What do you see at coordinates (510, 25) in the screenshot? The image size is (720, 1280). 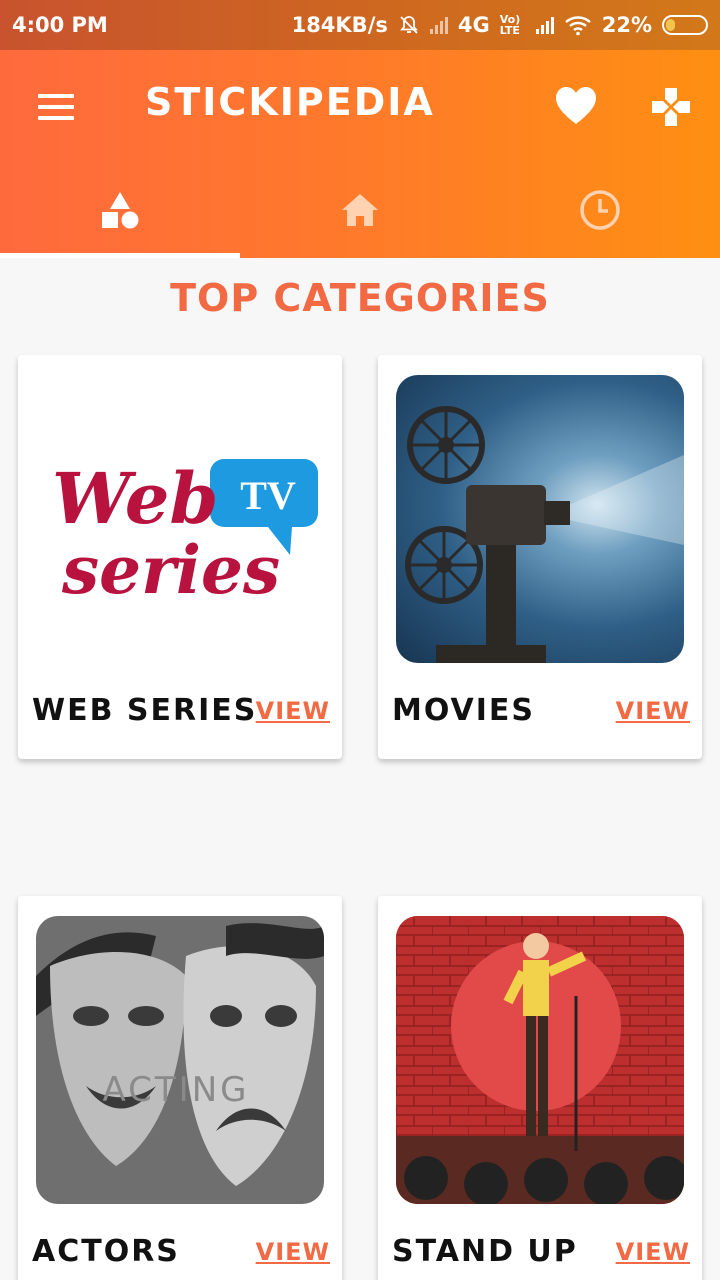 I see `volte-label: Vo) LTE` at bounding box center [510, 25].